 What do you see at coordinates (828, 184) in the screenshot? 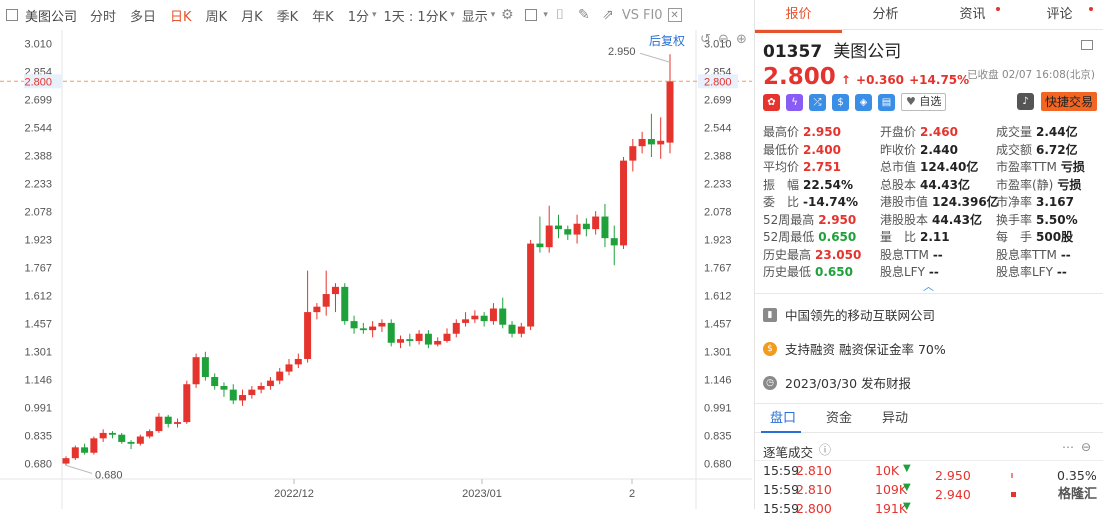
I see `stat-value: 22.54%` at bounding box center [828, 184].